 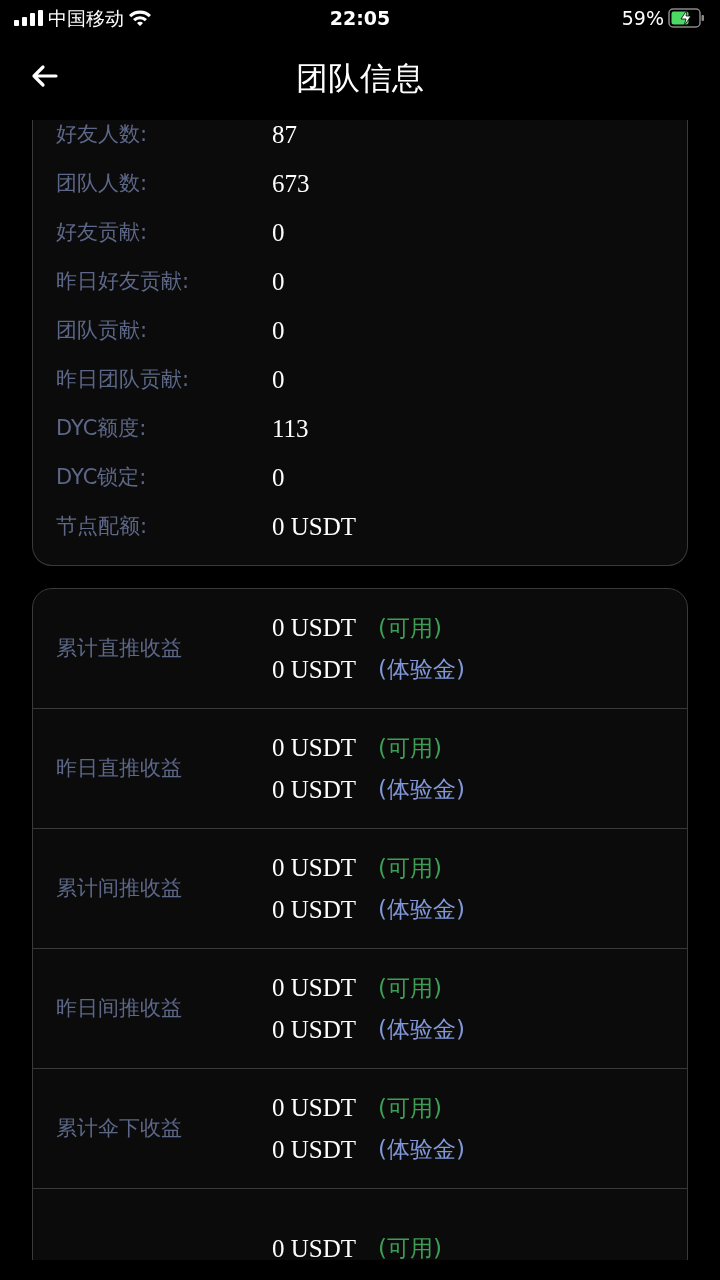 I want to click on stat-label: 团队贡献:, so click(x=102, y=330).